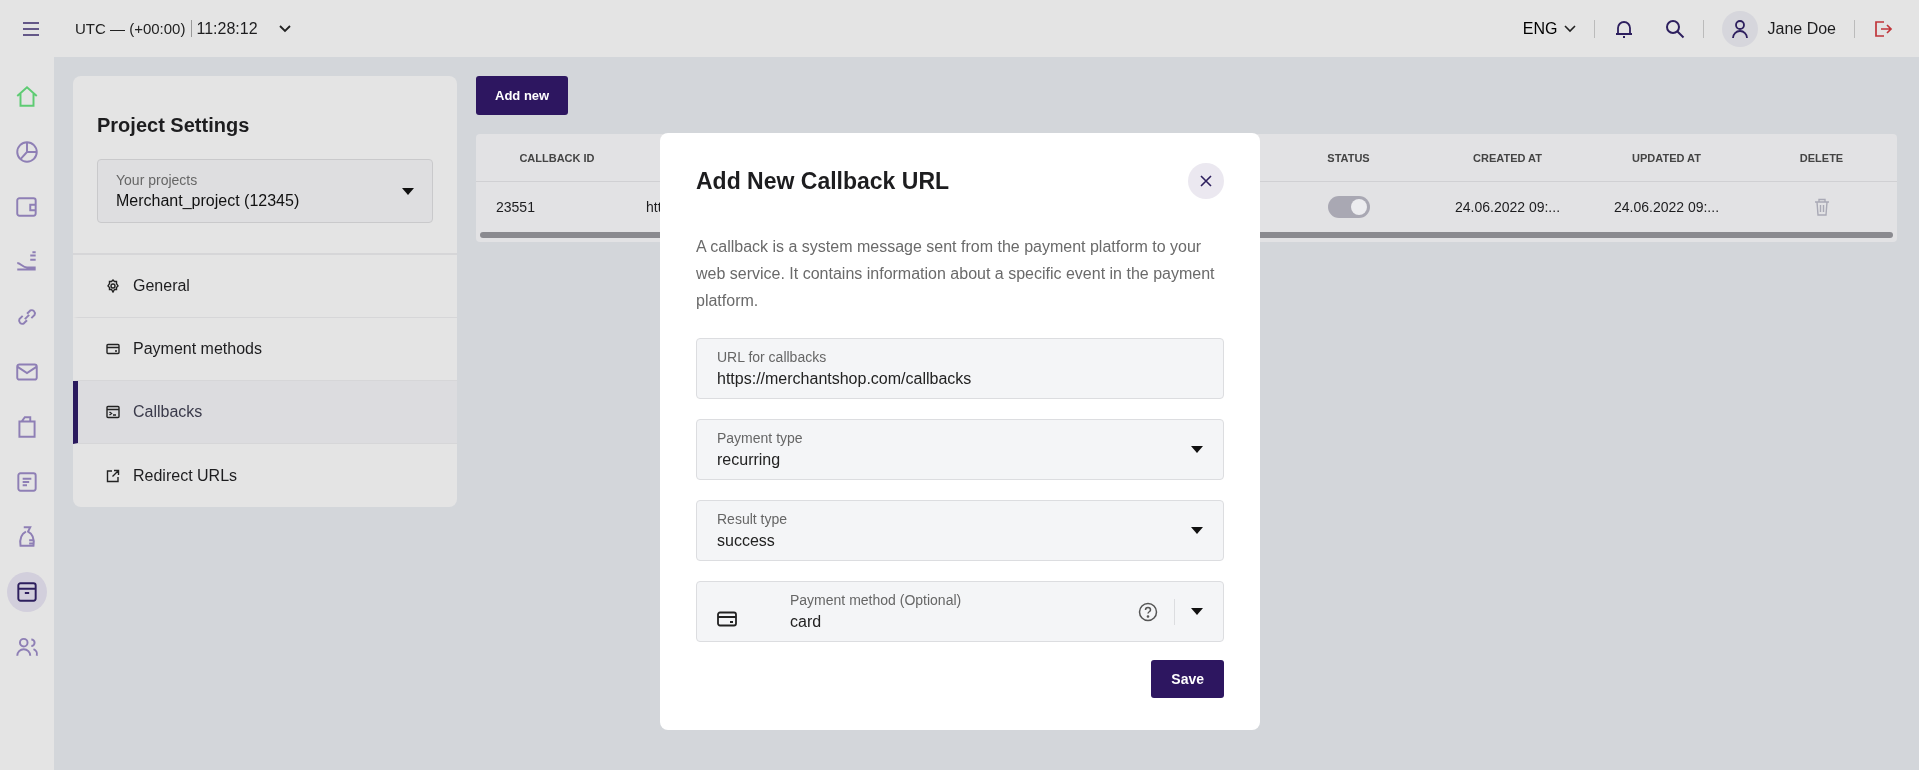 The width and height of the screenshot is (1919, 770). What do you see at coordinates (227, 28) in the screenshot?
I see `clock-time: 11:28:12` at bounding box center [227, 28].